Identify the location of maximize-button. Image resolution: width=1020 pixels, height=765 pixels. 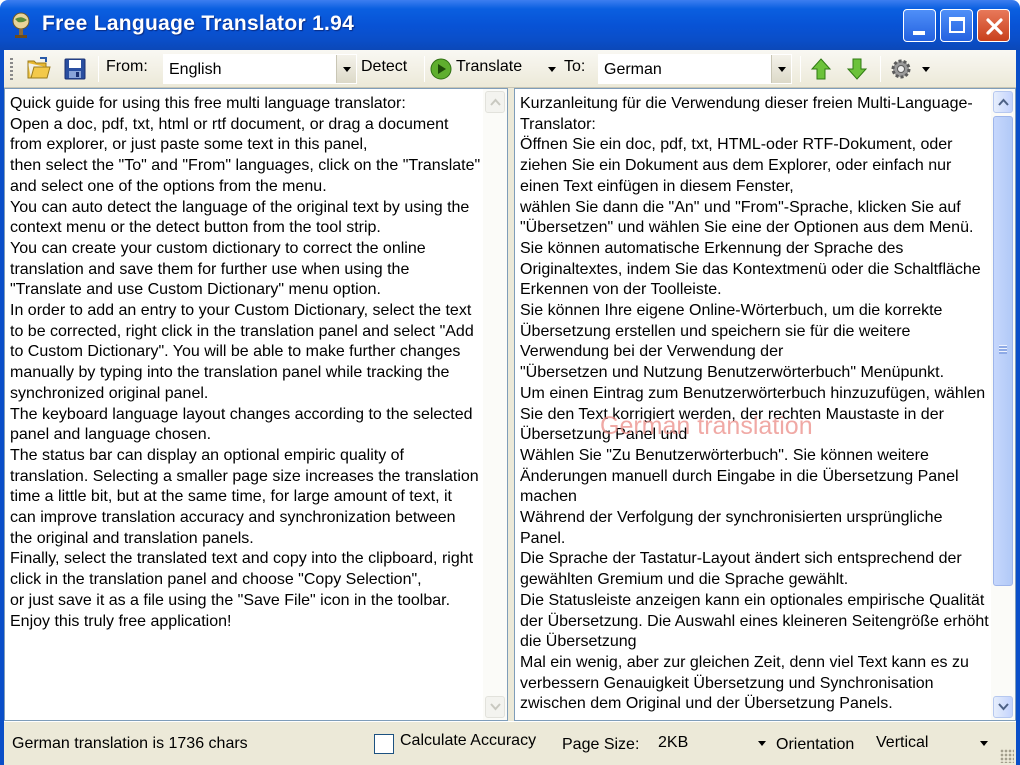
(956, 25).